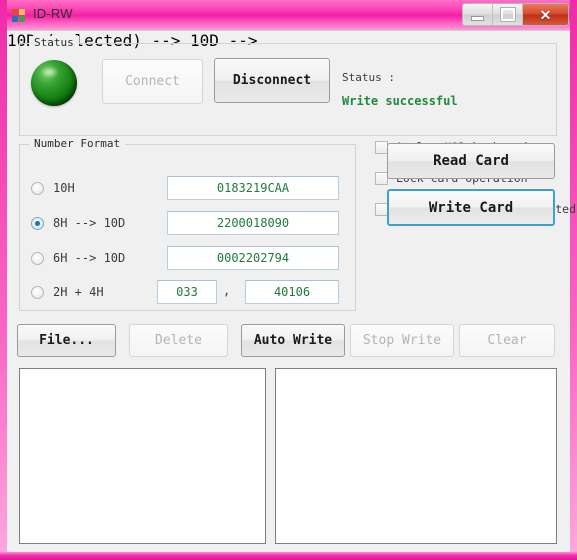  What do you see at coordinates (54, 83) in the screenshot?
I see `connection-led-indicator` at bounding box center [54, 83].